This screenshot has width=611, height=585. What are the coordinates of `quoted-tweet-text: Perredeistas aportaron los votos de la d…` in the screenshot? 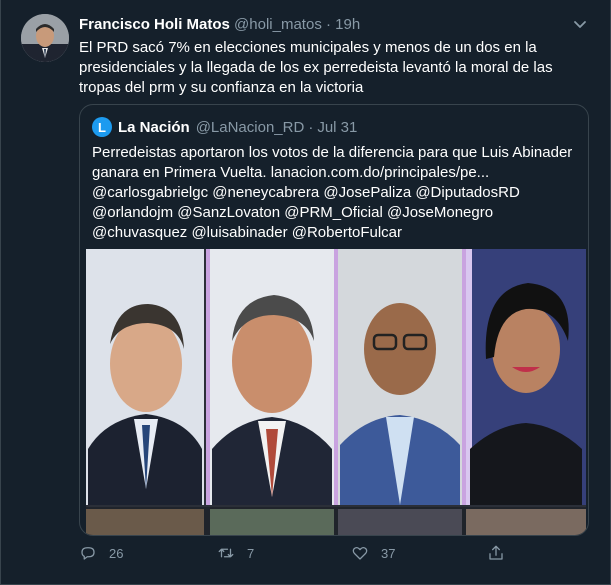 It's located at (332, 192).